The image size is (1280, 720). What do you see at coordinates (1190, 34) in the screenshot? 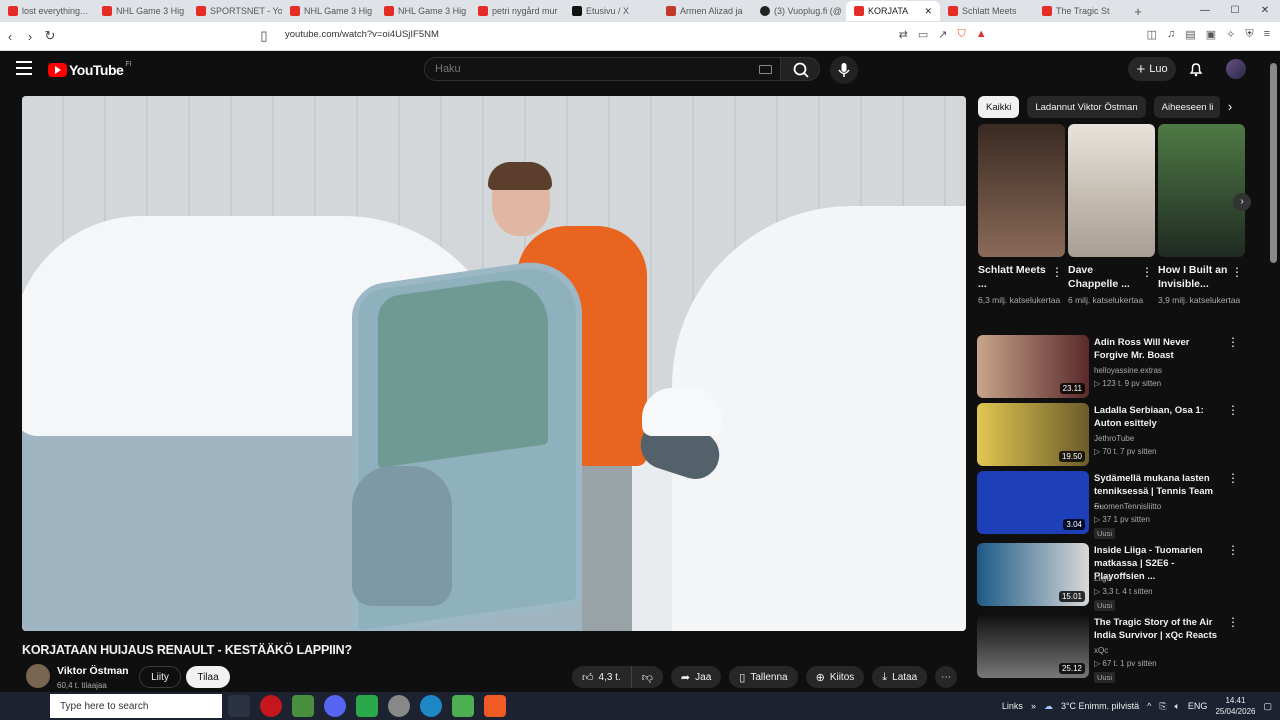
I see `sidebar-icon: ▤` at bounding box center [1190, 34].